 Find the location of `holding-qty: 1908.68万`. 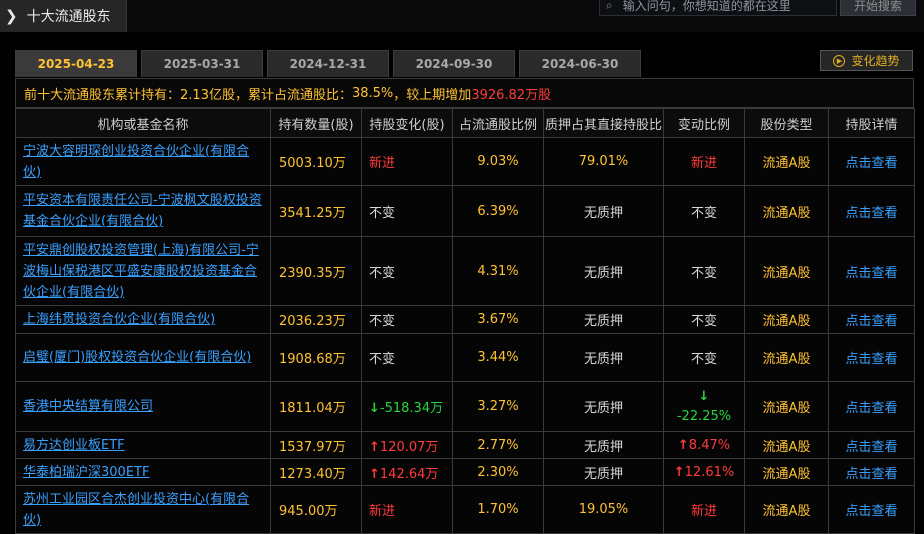

holding-qty: 1908.68万 is located at coordinates (316, 357).